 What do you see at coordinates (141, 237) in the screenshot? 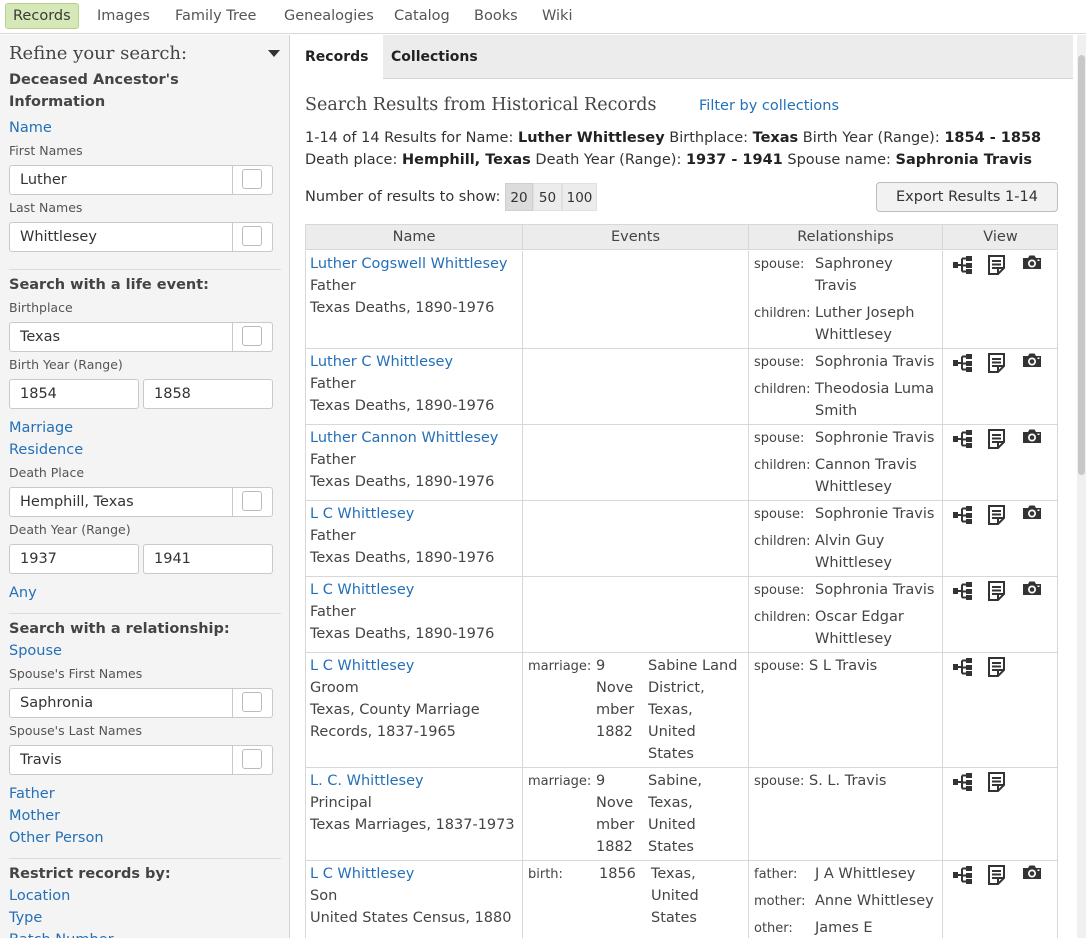
I see `last-names-input: Whittlesey` at bounding box center [141, 237].